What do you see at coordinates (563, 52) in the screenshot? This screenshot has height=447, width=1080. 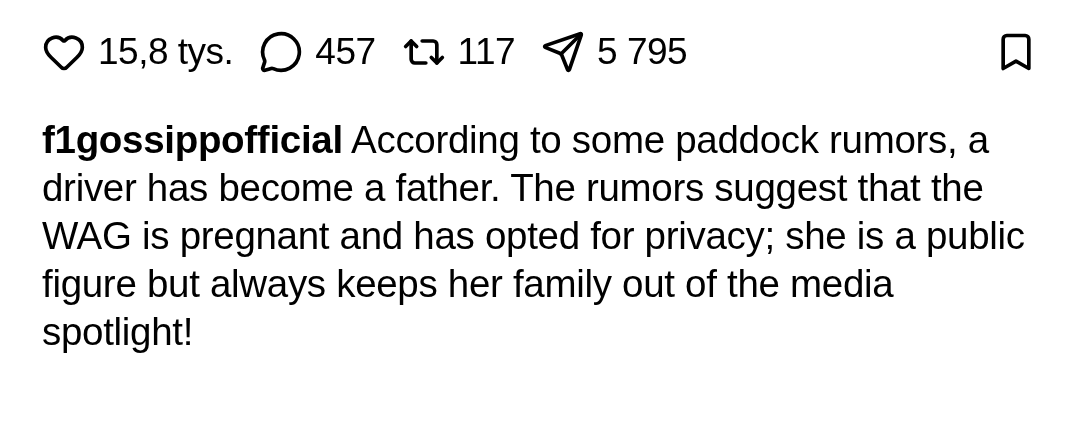 I see `send-icon` at bounding box center [563, 52].